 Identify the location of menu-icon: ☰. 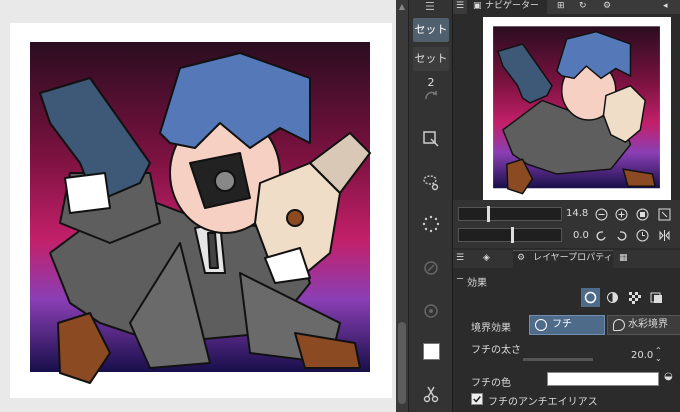
(430, 6).